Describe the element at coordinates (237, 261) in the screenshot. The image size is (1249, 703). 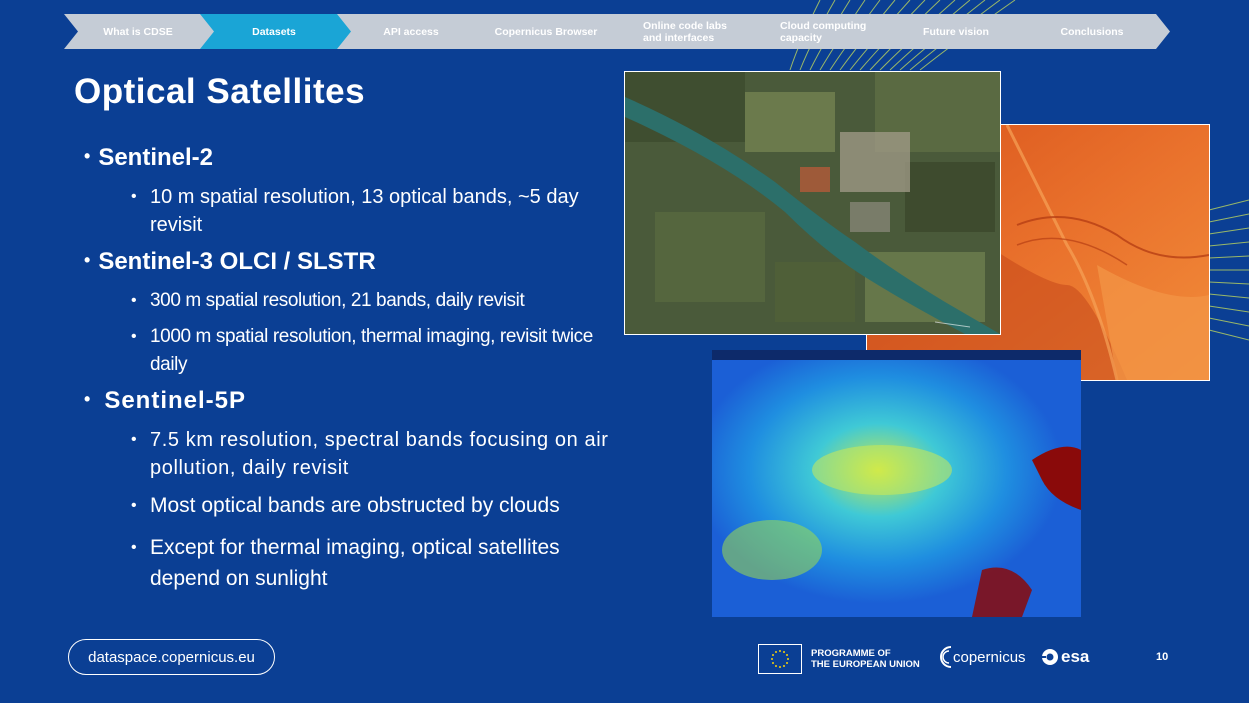
I see `heading-text: Sentinel-3 OLCI / SLSTR` at that location.